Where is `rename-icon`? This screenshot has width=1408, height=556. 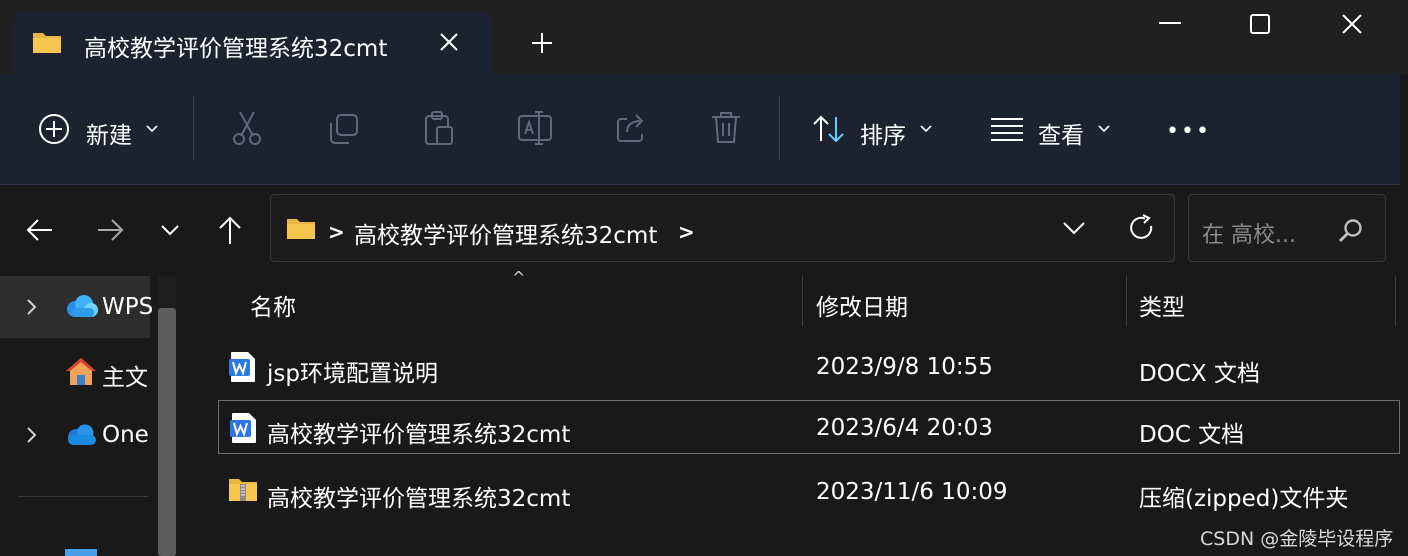 rename-icon is located at coordinates (535, 128).